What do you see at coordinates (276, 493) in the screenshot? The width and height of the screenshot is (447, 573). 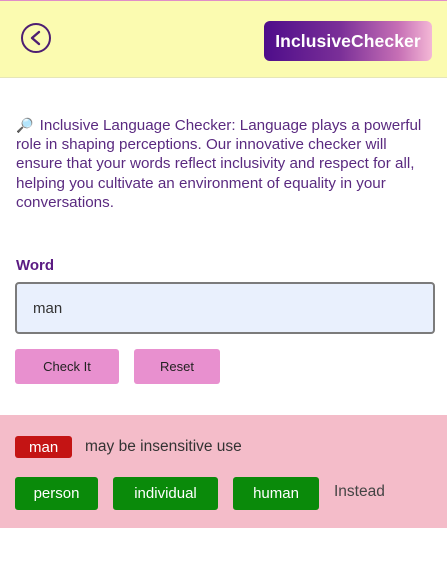 I see `alternative-human: human` at bounding box center [276, 493].